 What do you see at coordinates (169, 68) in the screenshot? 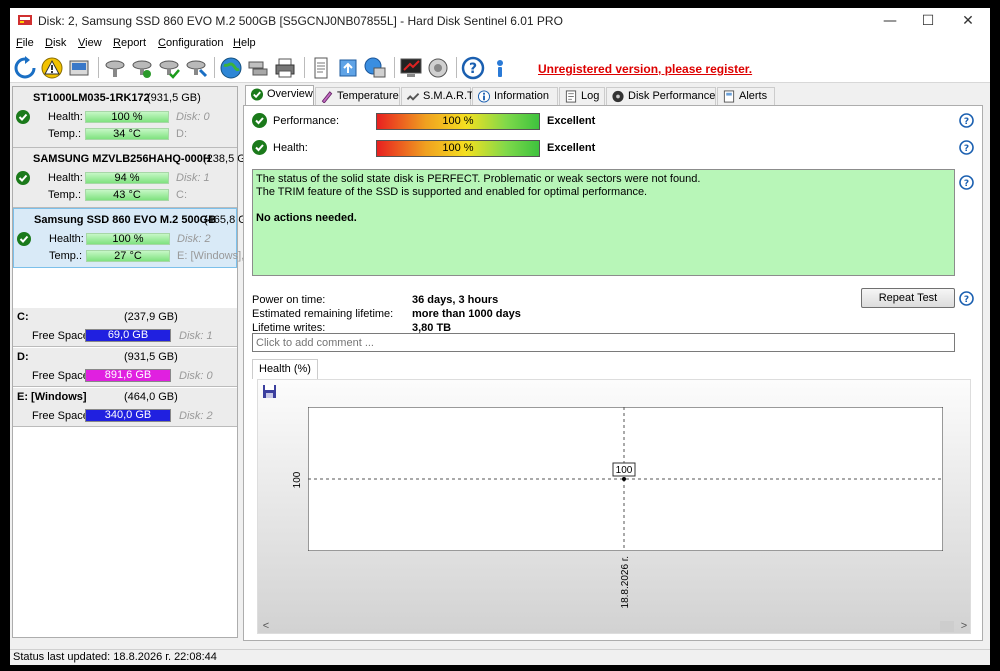
I see `verified-disk-icon` at bounding box center [169, 68].